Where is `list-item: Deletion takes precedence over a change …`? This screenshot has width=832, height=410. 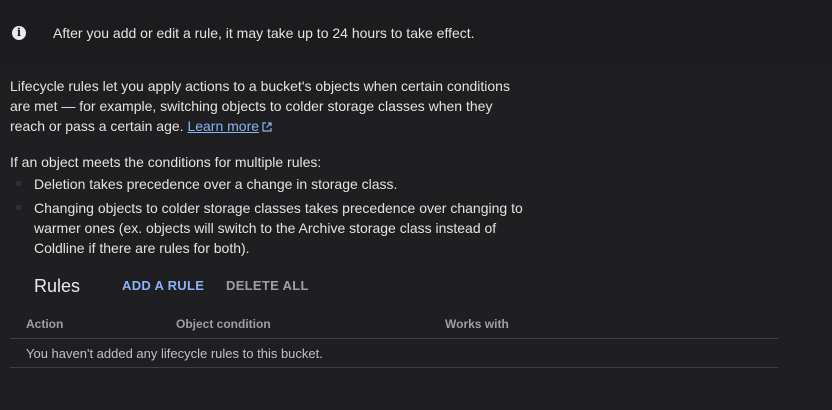 list-item: Deletion takes precedence over a change … is located at coordinates (270, 184).